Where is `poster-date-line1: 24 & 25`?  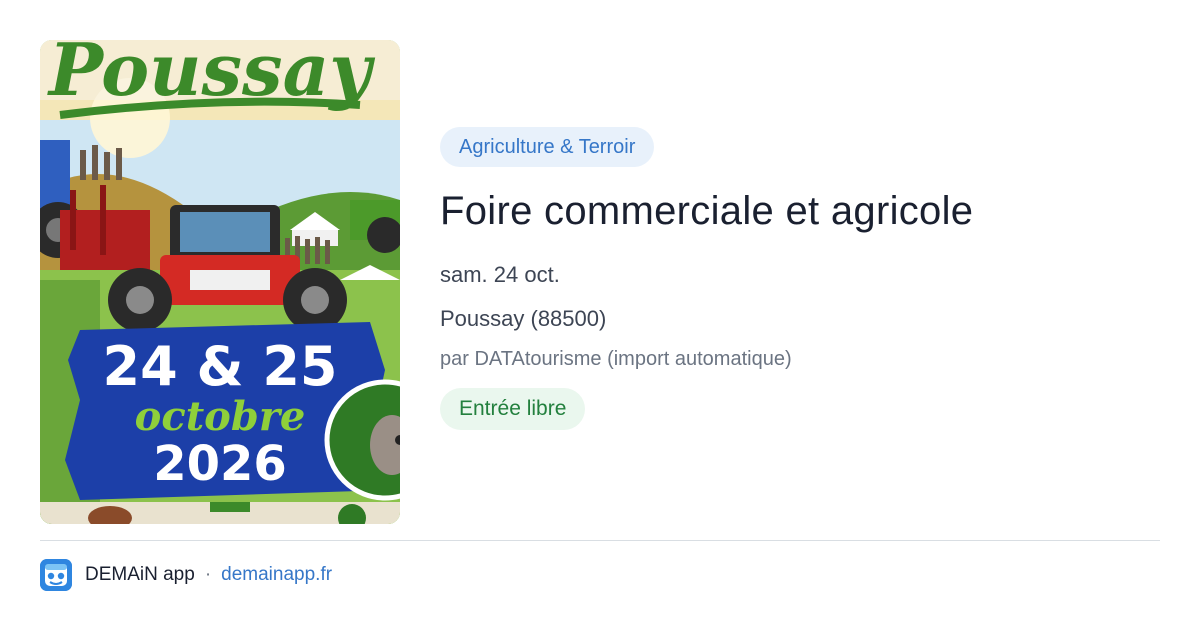 poster-date-line1: 24 & 25 is located at coordinates (220, 366).